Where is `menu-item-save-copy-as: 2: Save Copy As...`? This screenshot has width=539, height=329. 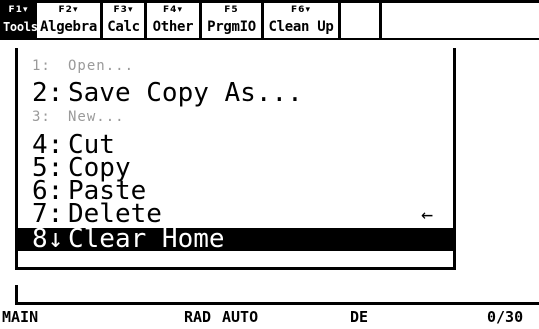 menu-item-save-copy-as: 2: Save Copy As... is located at coordinates (235, 93).